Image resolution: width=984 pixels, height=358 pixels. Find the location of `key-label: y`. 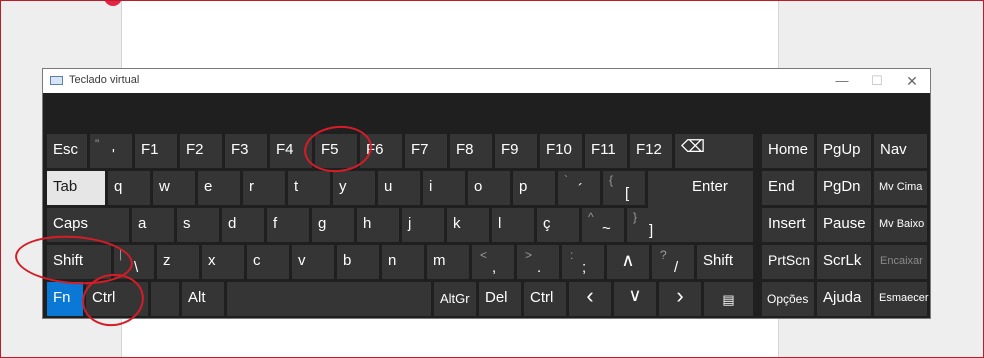

key-label: y is located at coordinates (343, 186).